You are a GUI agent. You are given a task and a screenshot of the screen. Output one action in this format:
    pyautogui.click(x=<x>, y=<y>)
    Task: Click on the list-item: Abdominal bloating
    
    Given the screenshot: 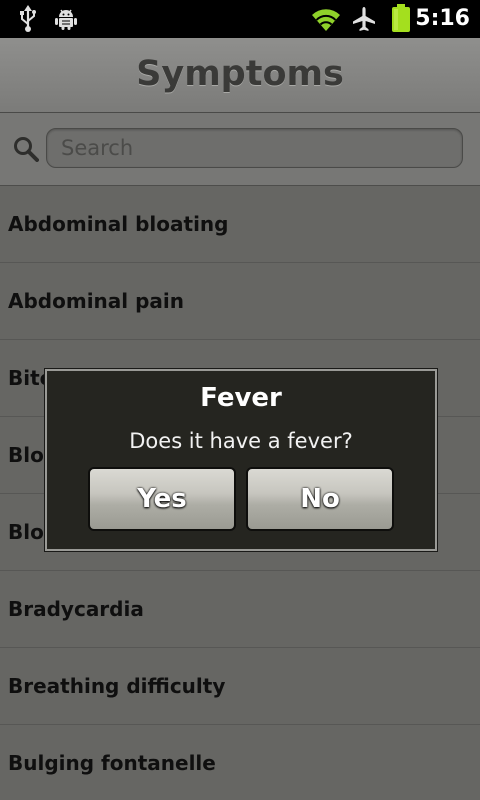 What is the action you would take?
    pyautogui.click(x=240, y=224)
    